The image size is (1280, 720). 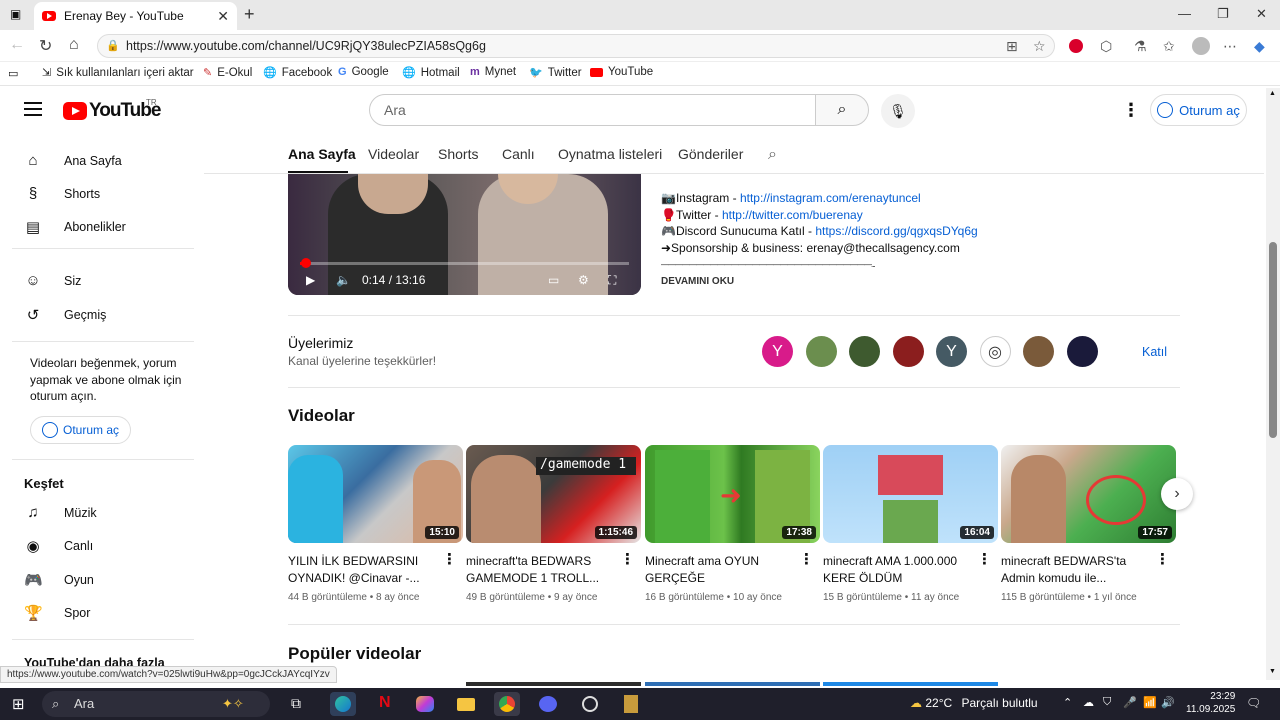 I want to click on bookmark-twitter: 🐦 Twitter, so click(x=555, y=73).